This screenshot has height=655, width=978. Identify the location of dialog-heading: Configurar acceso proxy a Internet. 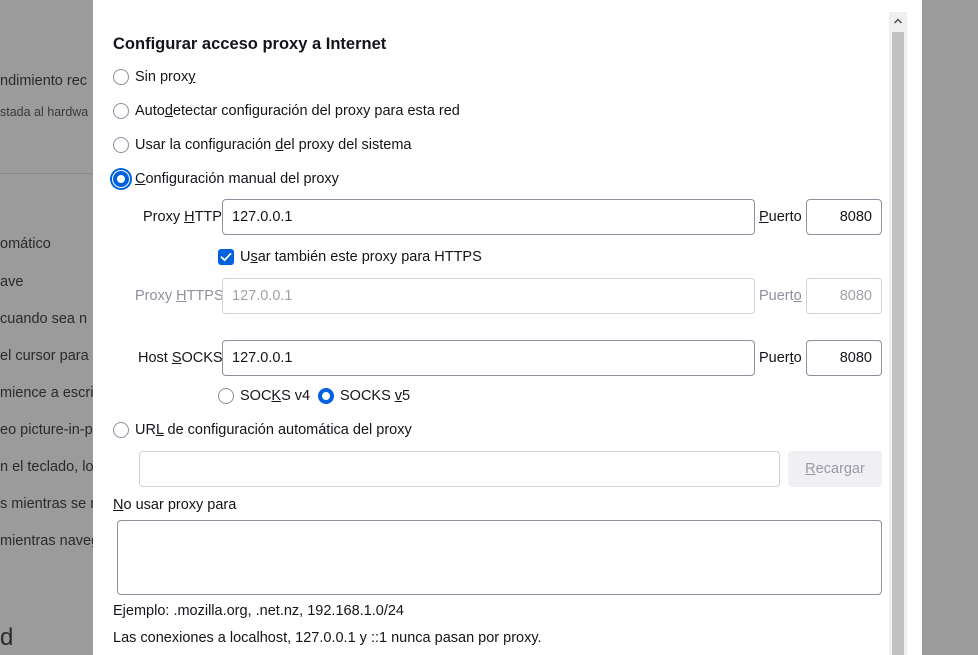
(250, 44).